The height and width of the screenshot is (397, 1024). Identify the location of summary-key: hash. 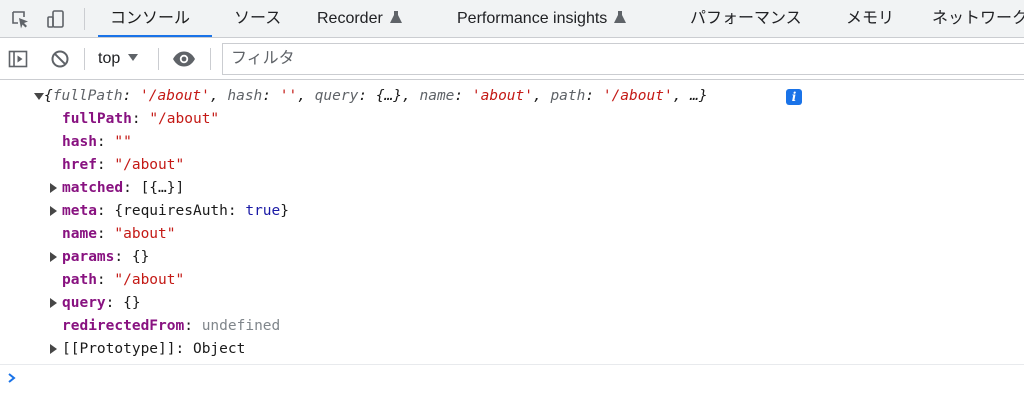
(245, 96).